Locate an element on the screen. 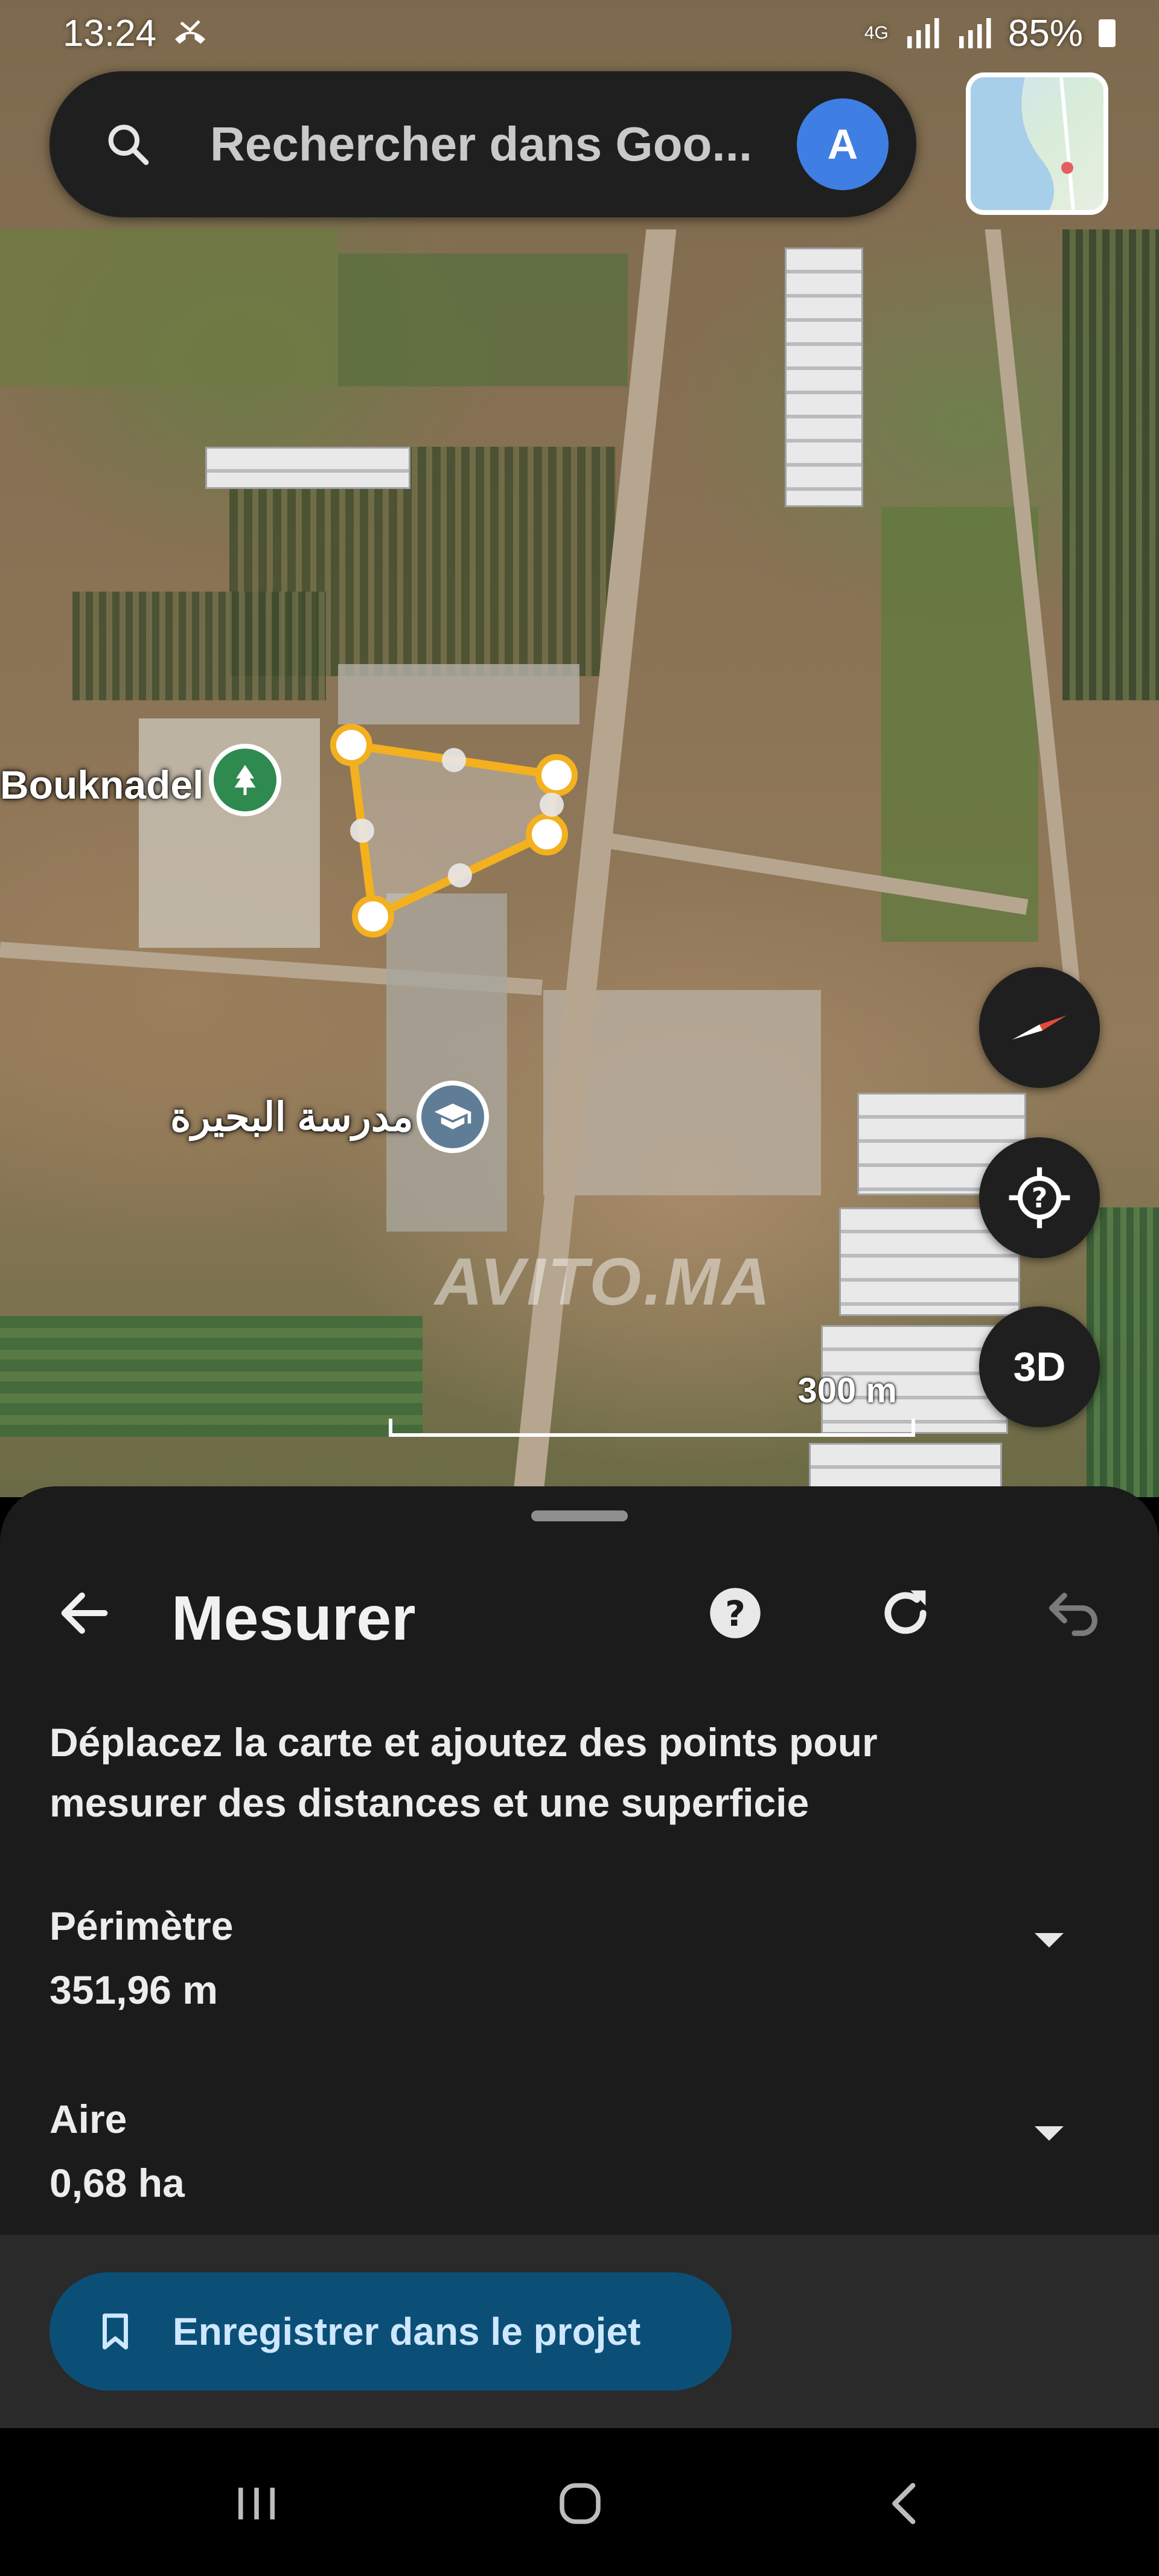 This screenshot has width=1159, height=2576. reset-button is located at coordinates (905, 1613).